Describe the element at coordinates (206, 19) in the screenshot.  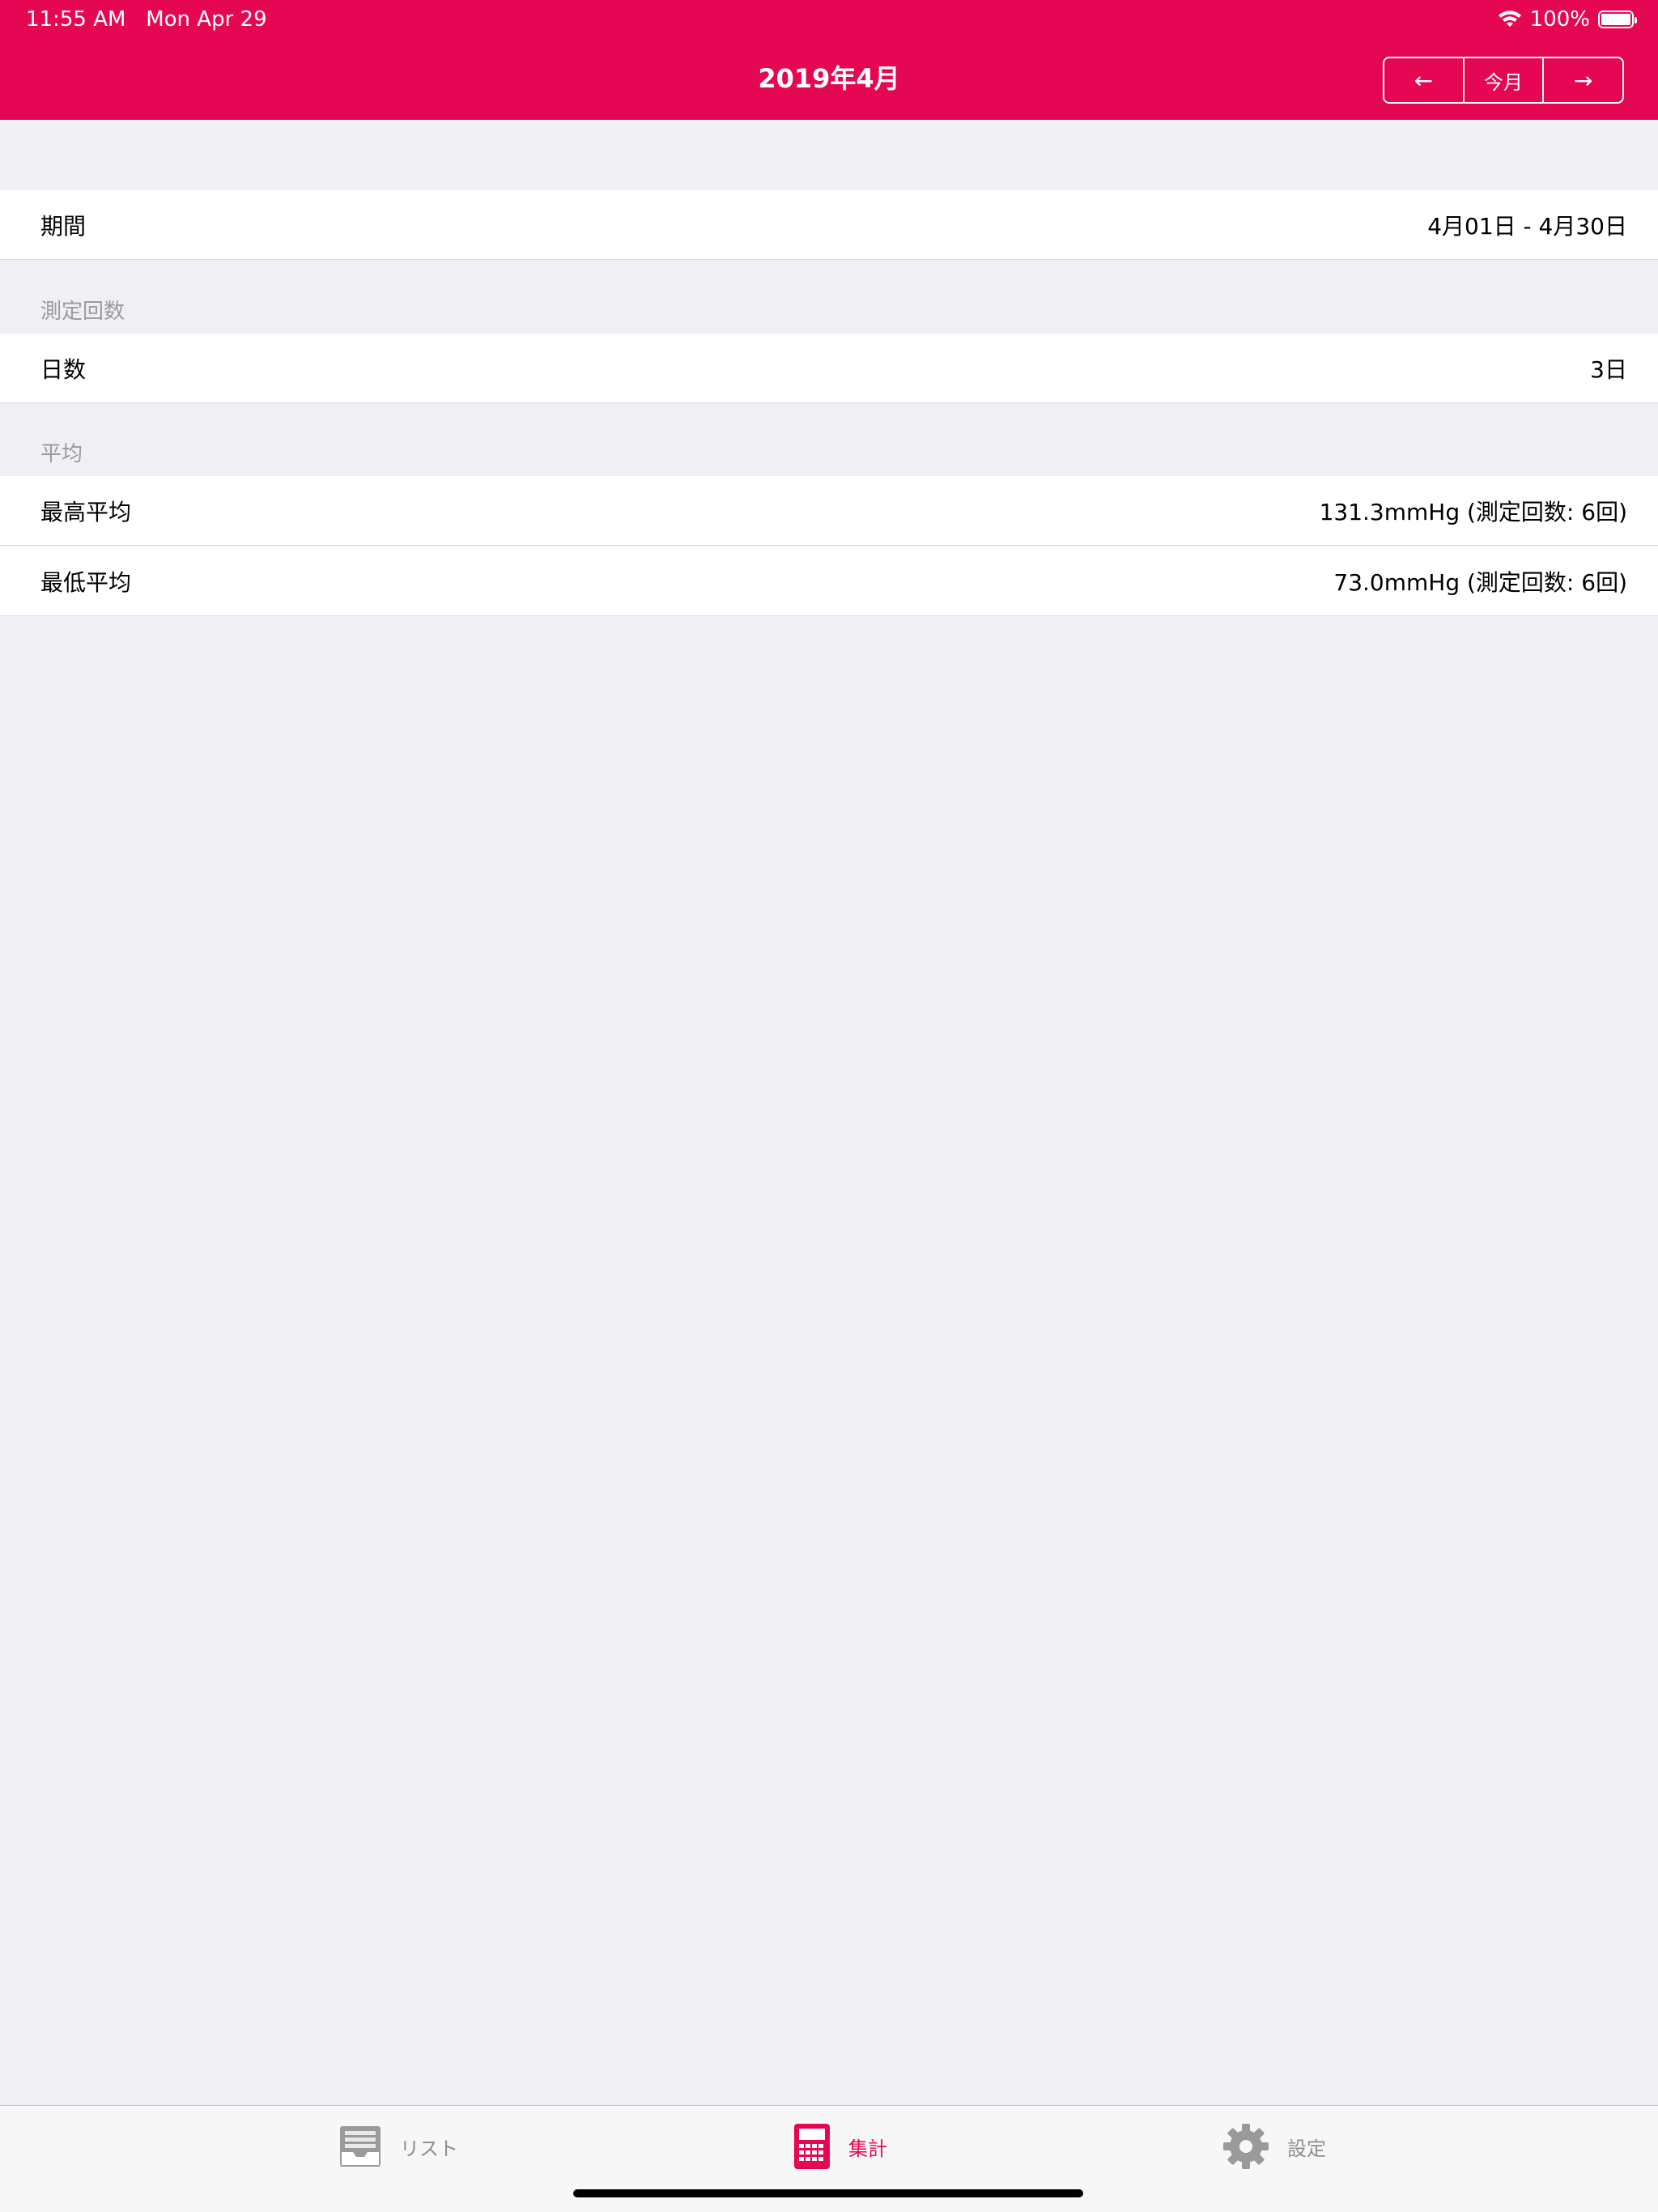
I see `status-date: Mon Apr 29` at that location.